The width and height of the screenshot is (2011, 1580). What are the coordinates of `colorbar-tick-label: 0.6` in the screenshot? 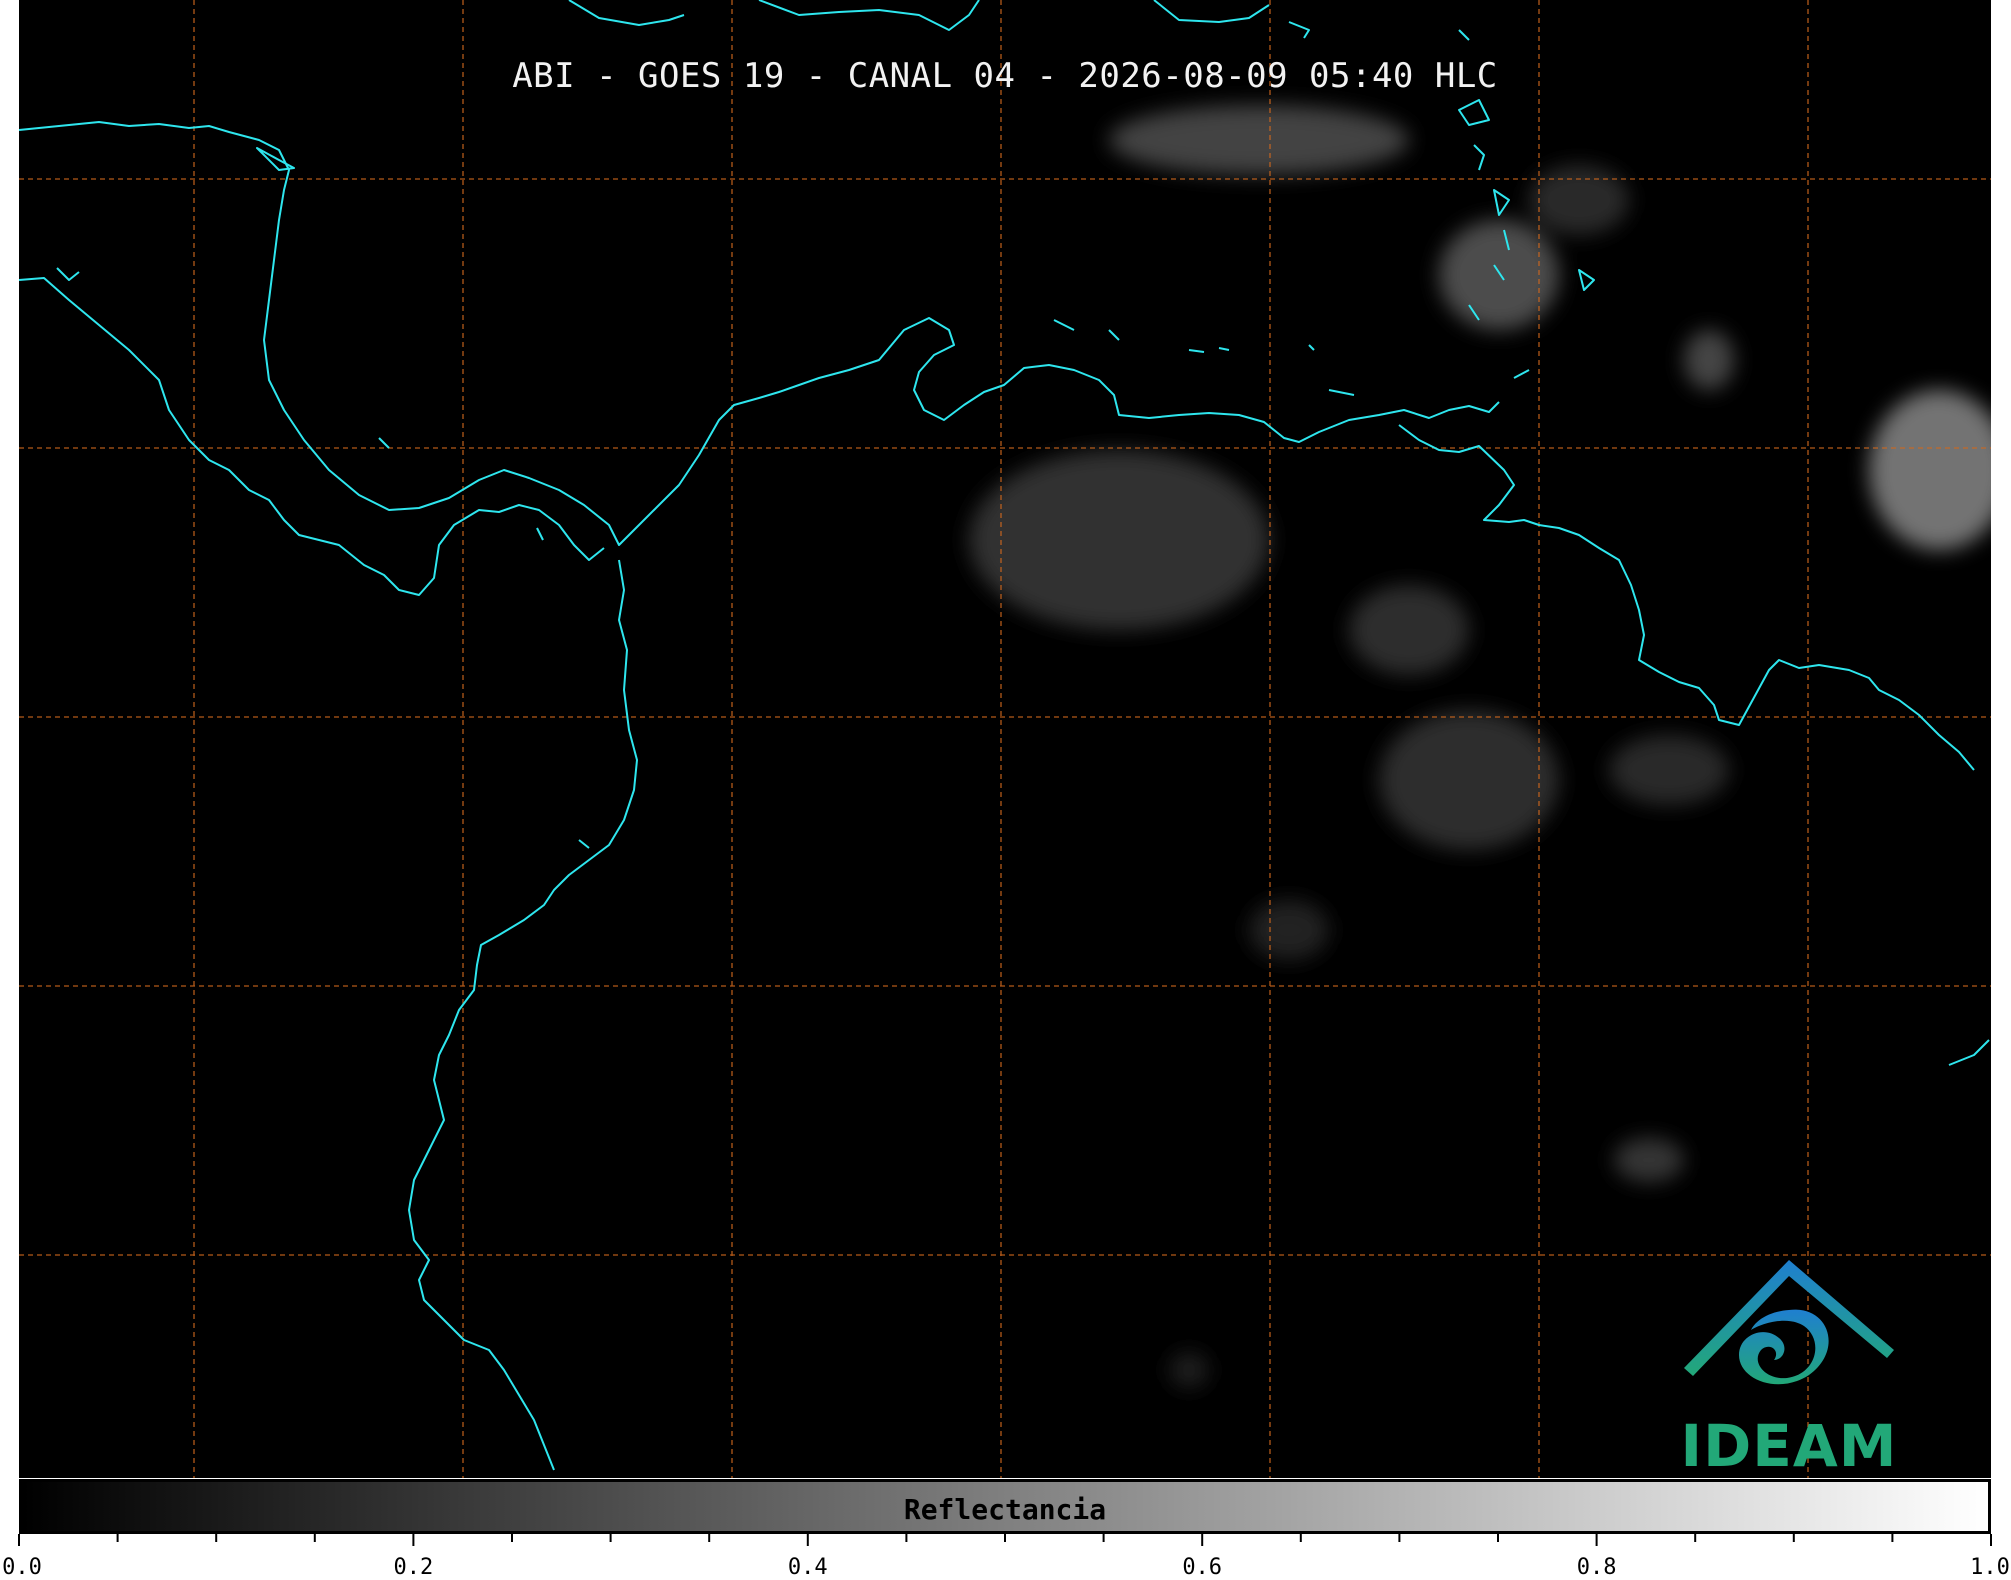 It's located at (1202, 1567).